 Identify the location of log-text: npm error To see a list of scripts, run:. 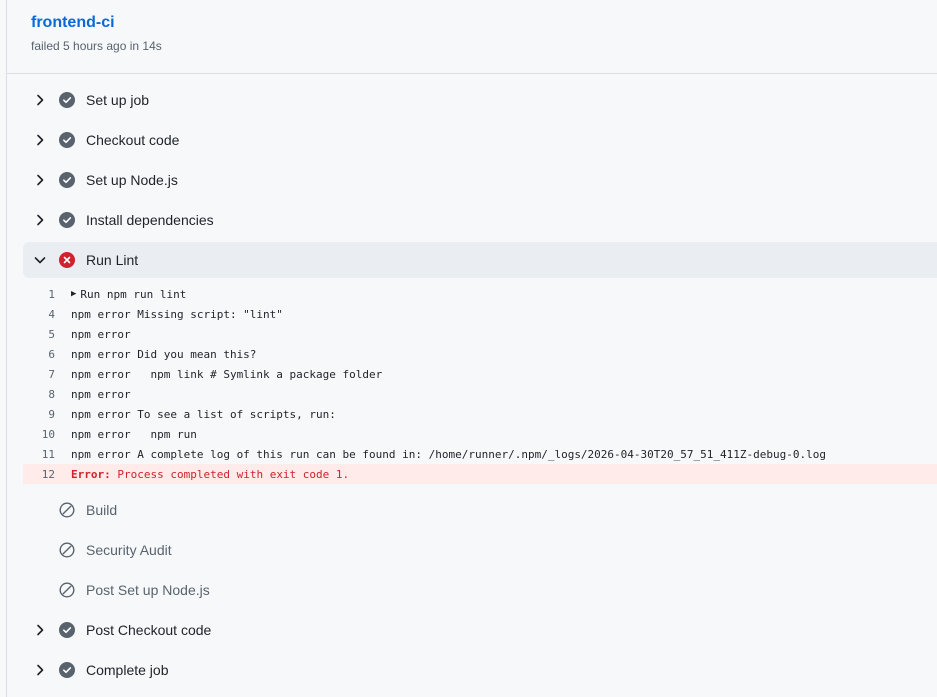
(203, 414).